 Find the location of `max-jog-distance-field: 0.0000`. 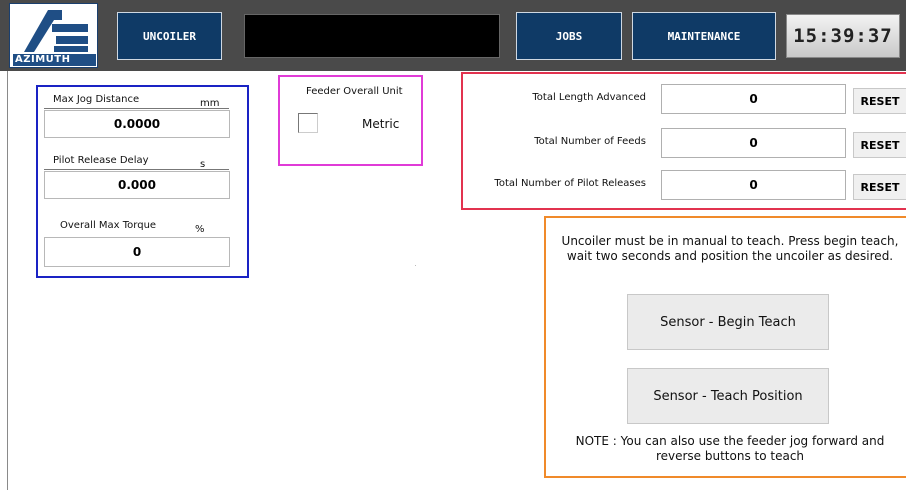

max-jog-distance-field: 0.0000 is located at coordinates (137, 124).